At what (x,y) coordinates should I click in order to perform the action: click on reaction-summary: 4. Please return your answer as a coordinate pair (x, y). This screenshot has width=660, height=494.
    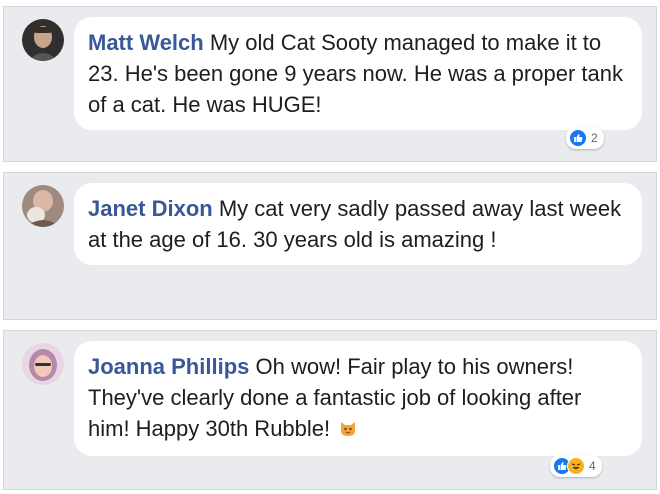
    Looking at the image, I should click on (576, 466).